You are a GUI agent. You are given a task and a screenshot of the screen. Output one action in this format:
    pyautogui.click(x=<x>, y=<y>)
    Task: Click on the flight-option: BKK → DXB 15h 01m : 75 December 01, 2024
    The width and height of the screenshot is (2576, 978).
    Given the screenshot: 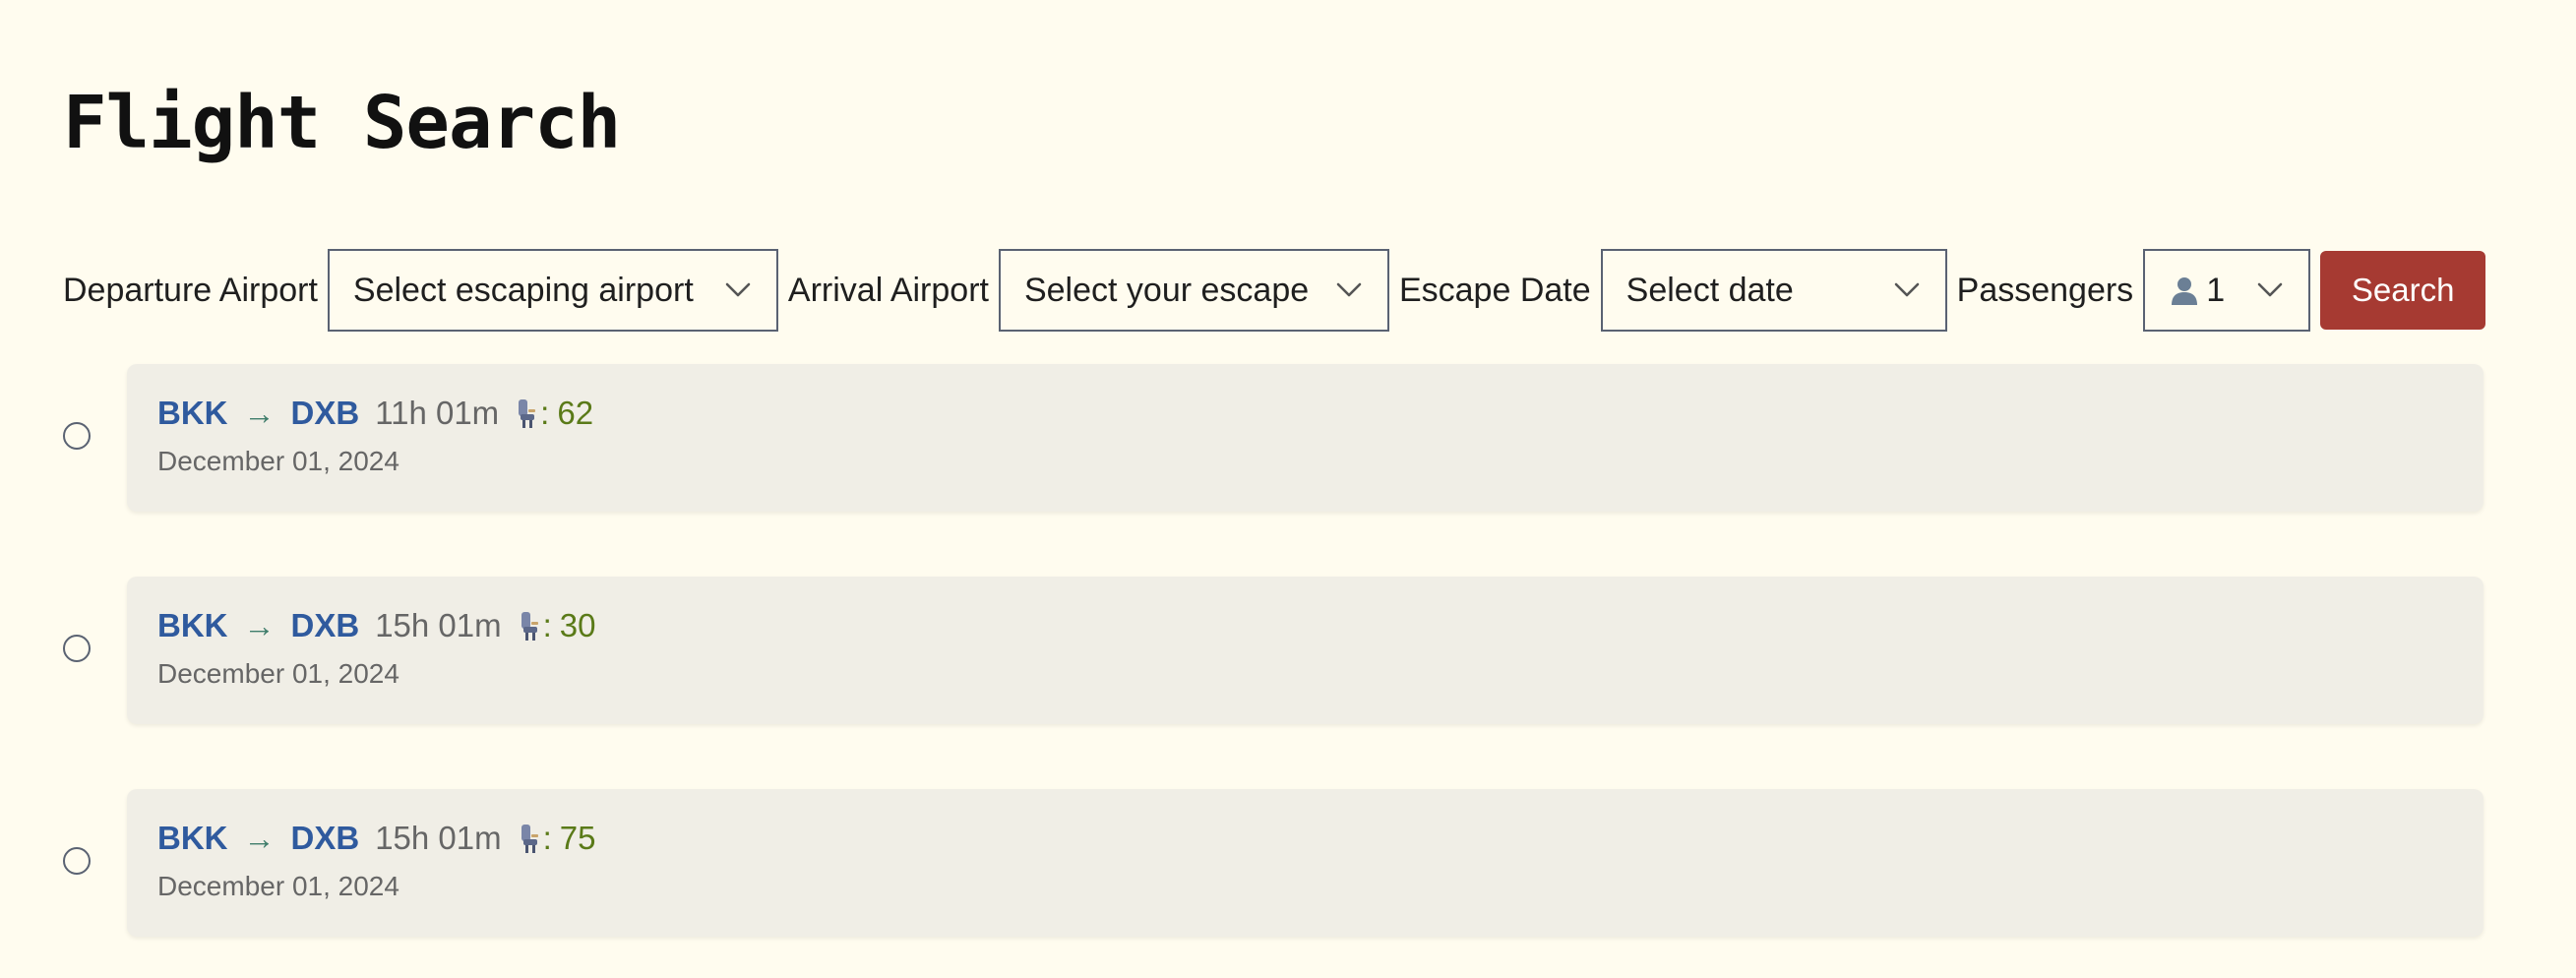 What is the action you would take?
    pyautogui.click(x=1273, y=863)
    